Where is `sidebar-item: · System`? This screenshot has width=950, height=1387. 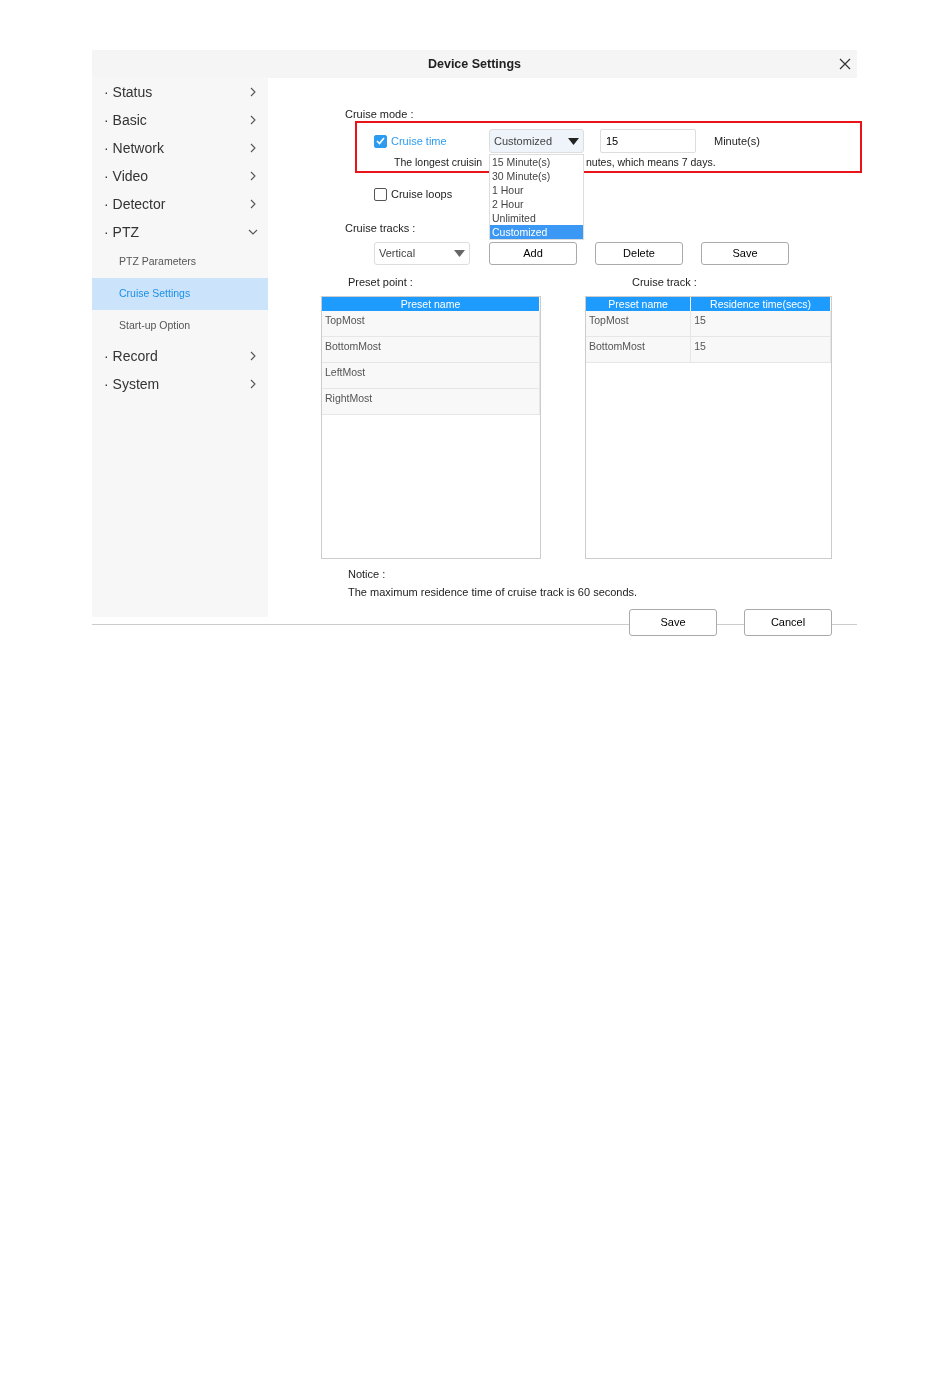 sidebar-item: · System is located at coordinates (180, 384).